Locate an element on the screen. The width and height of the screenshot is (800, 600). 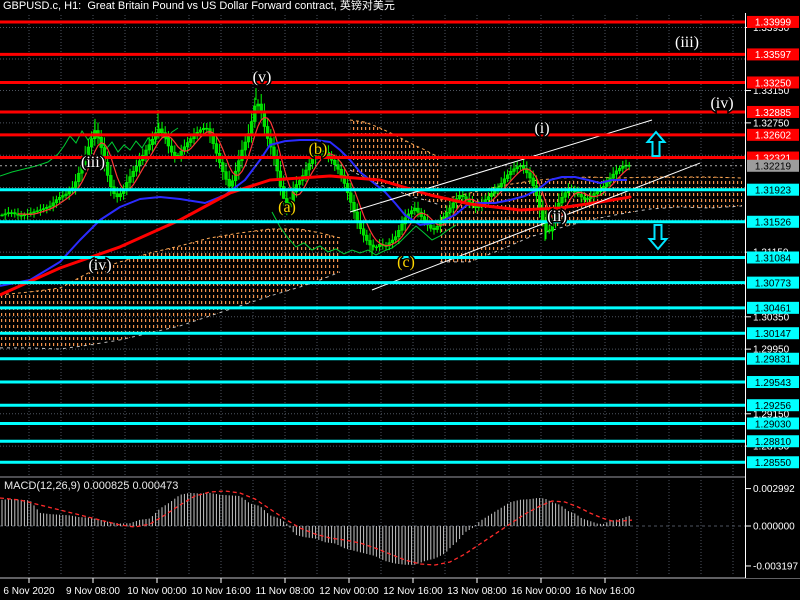
time-tick-label: 16 Nov 16:00 is located at coordinates (605, 591).